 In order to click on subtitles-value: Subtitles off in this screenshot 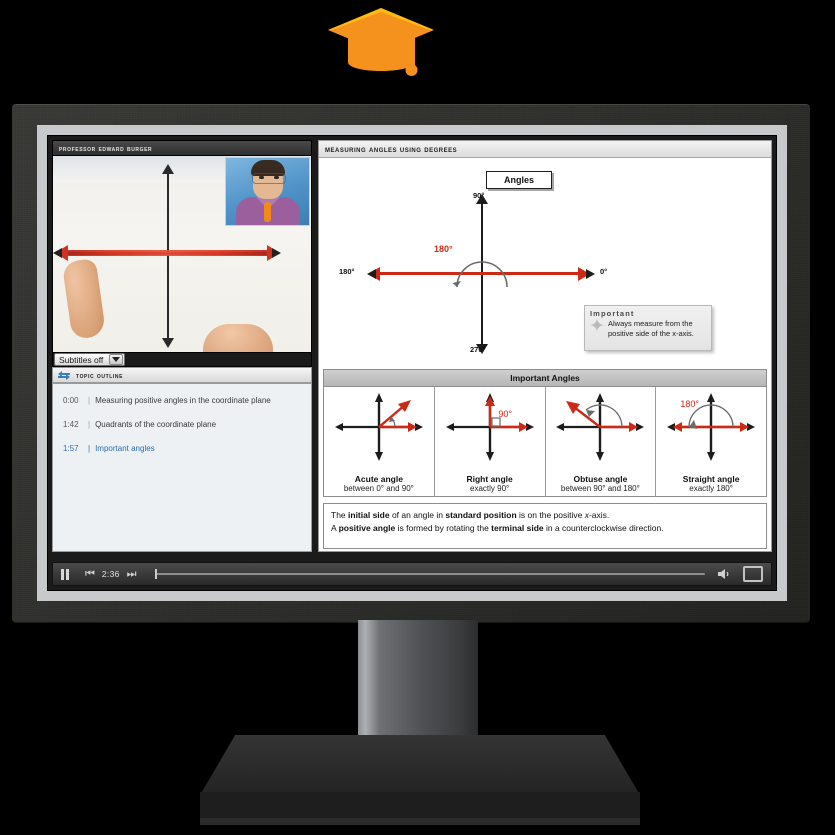, I will do `click(81, 359)`.